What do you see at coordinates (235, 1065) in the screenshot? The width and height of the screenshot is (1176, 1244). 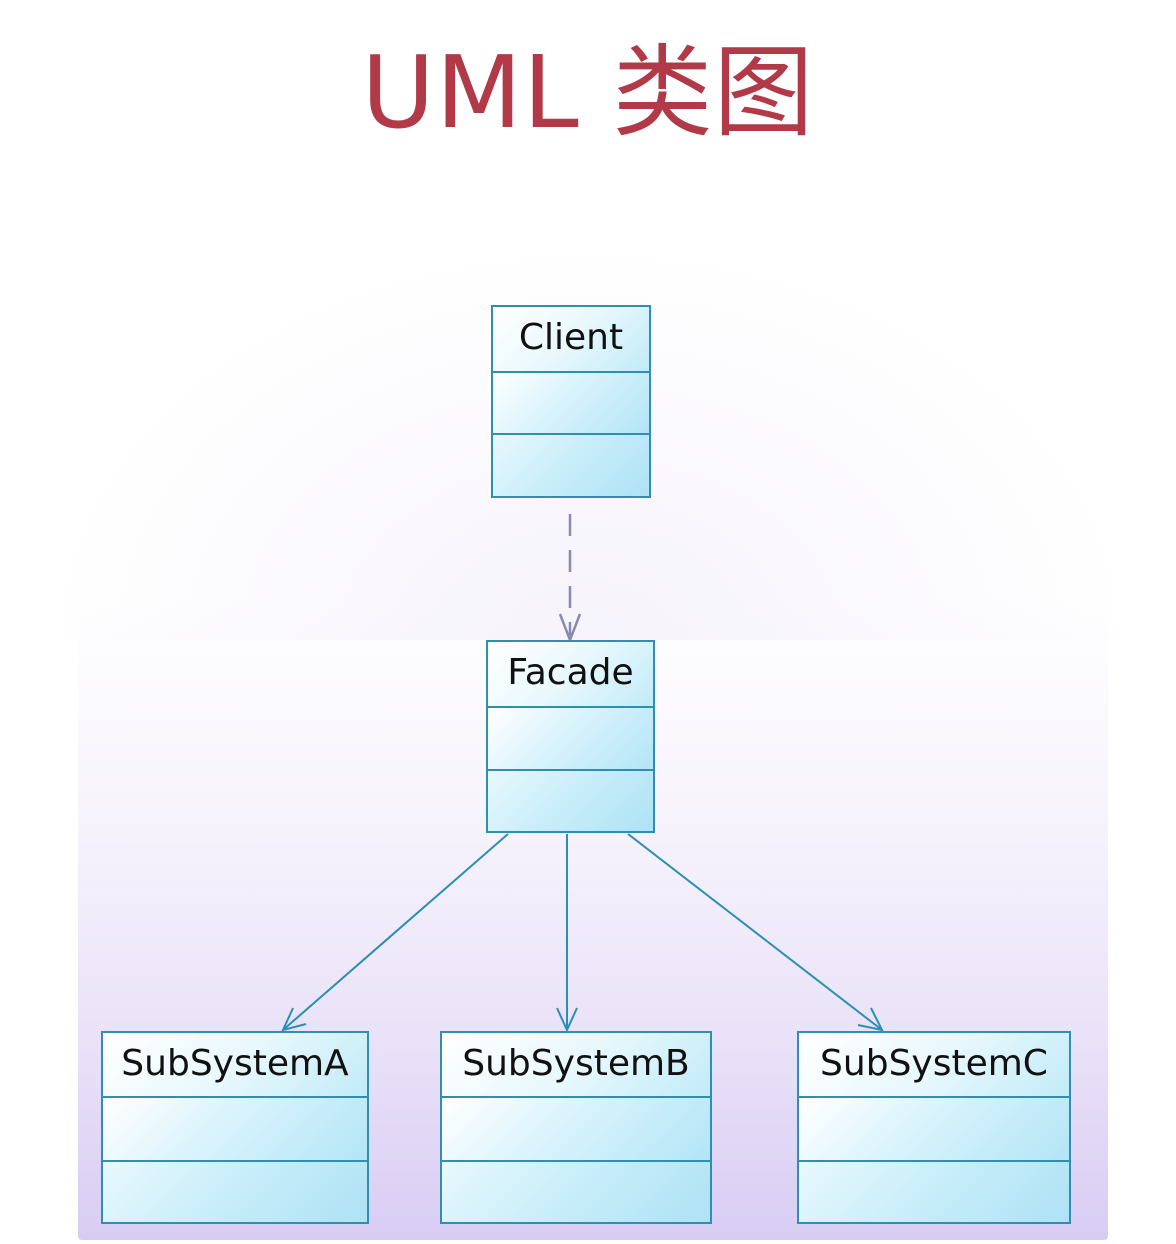 I see `class-name: SubSystemA` at bounding box center [235, 1065].